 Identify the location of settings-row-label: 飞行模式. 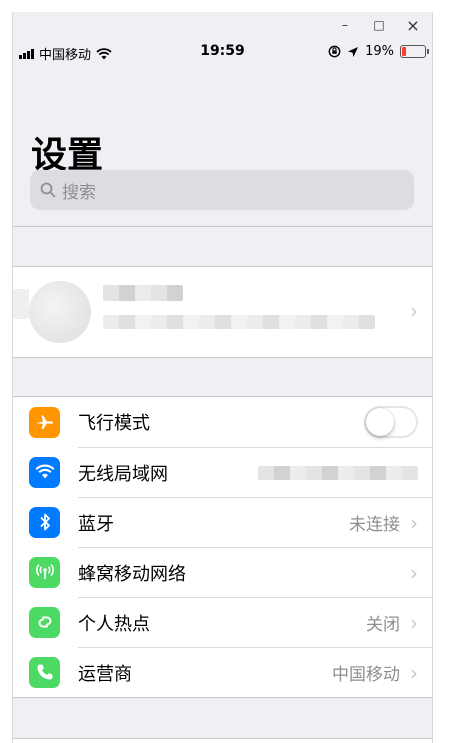
(114, 423).